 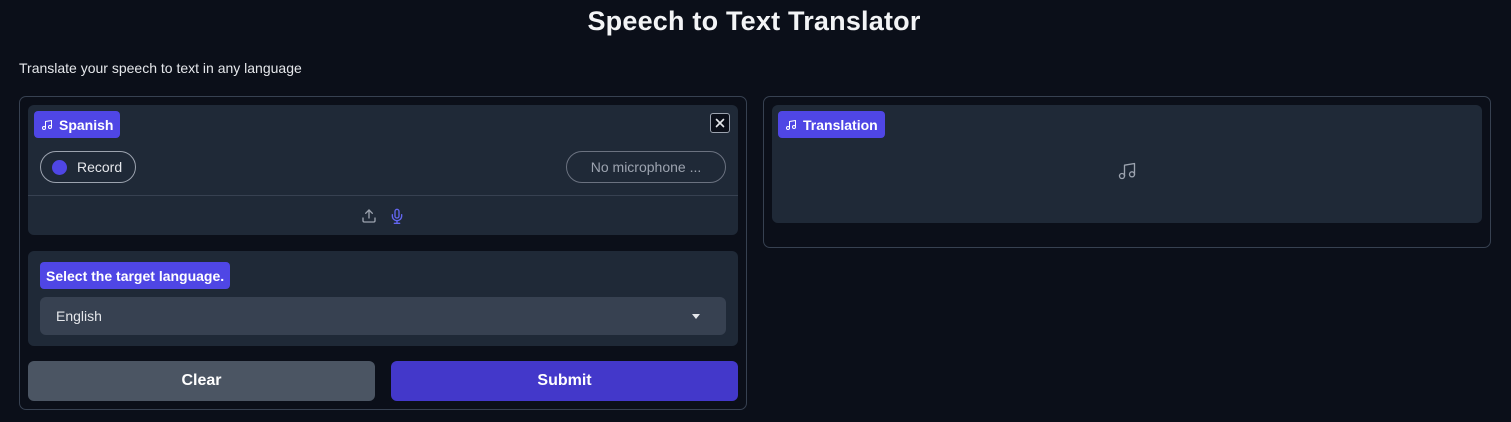 What do you see at coordinates (383, 216) in the screenshot?
I see `audio-source-selector` at bounding box center [383, 216].